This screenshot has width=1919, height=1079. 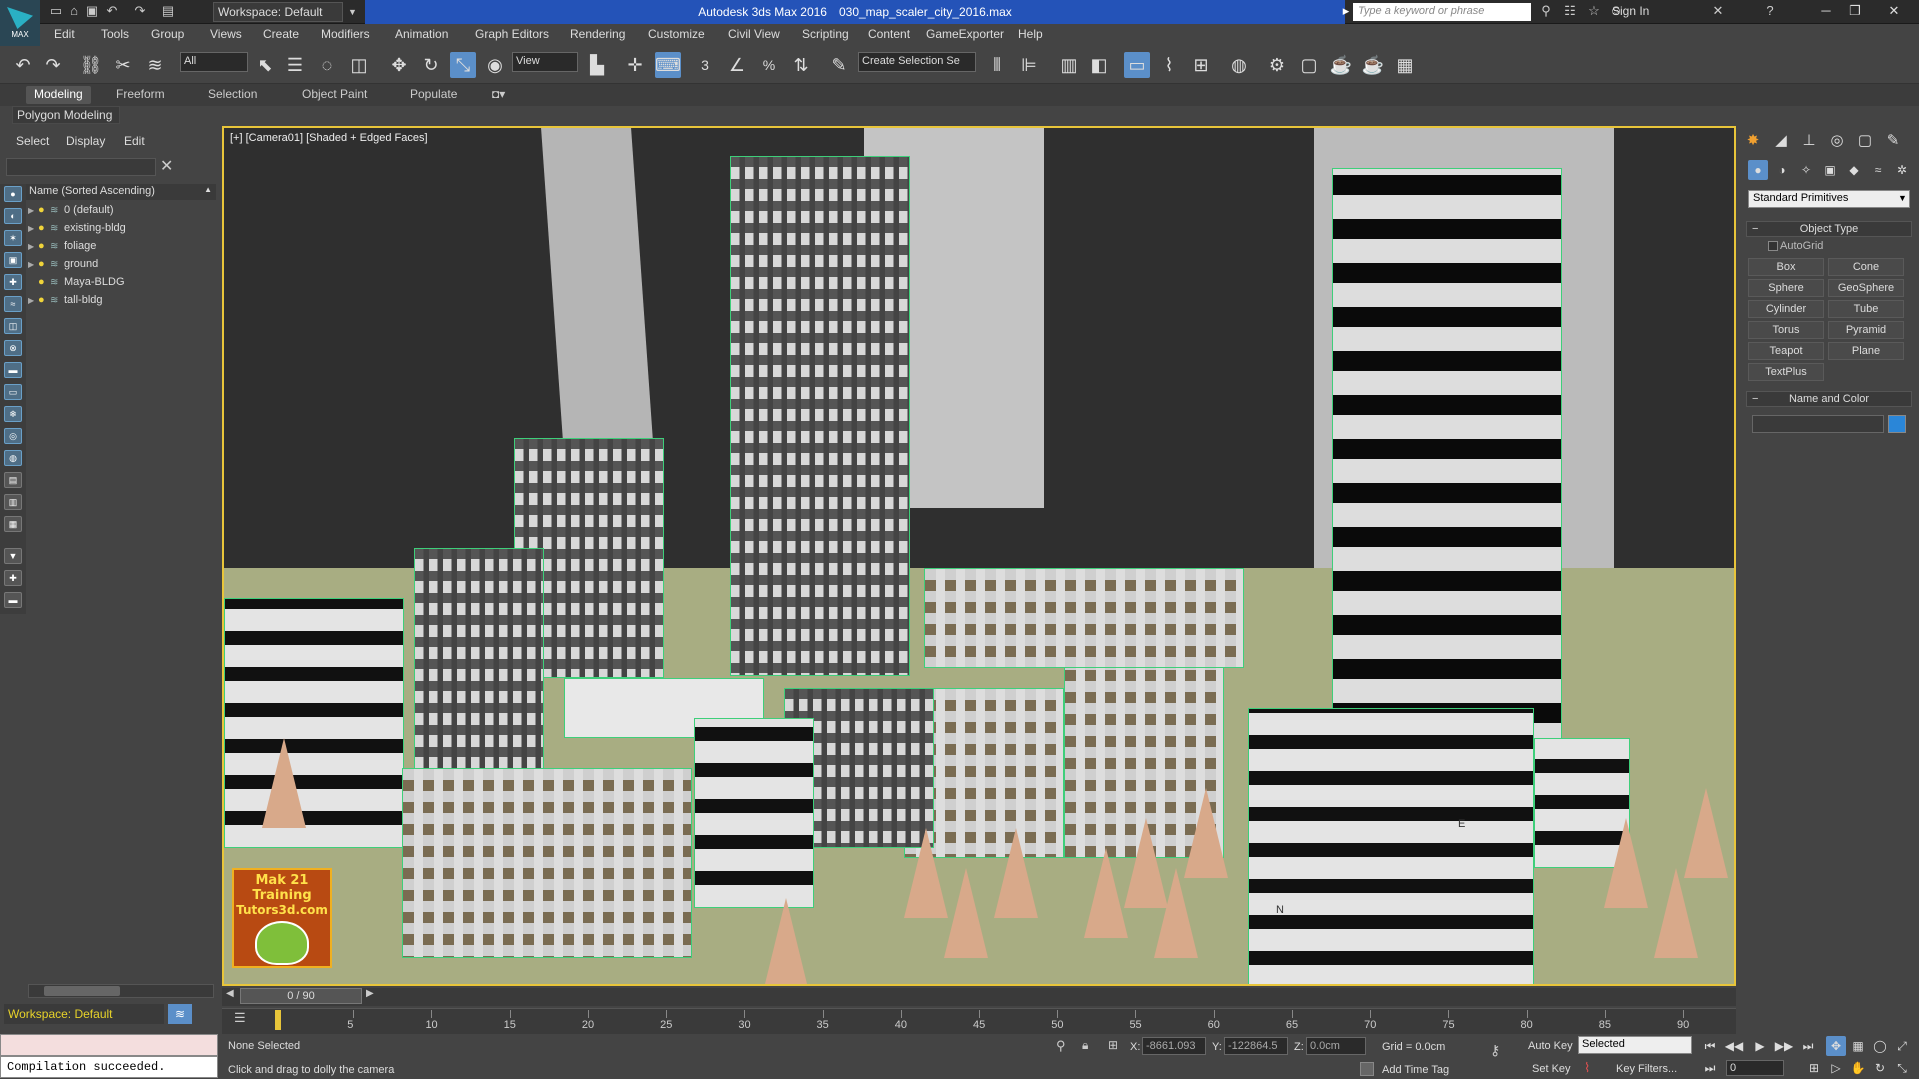 I want to click on geosphere-button: GeoSphere, so click(x=1866, y=288).